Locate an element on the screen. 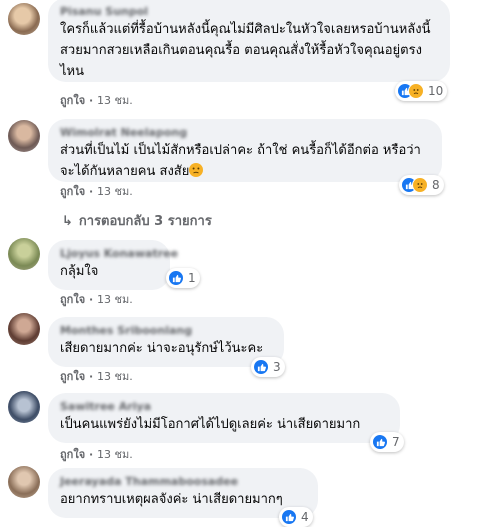 The height and width of the screenshot is (527, 483). reaction-summary: 4 is located at coordinates (296, 517).